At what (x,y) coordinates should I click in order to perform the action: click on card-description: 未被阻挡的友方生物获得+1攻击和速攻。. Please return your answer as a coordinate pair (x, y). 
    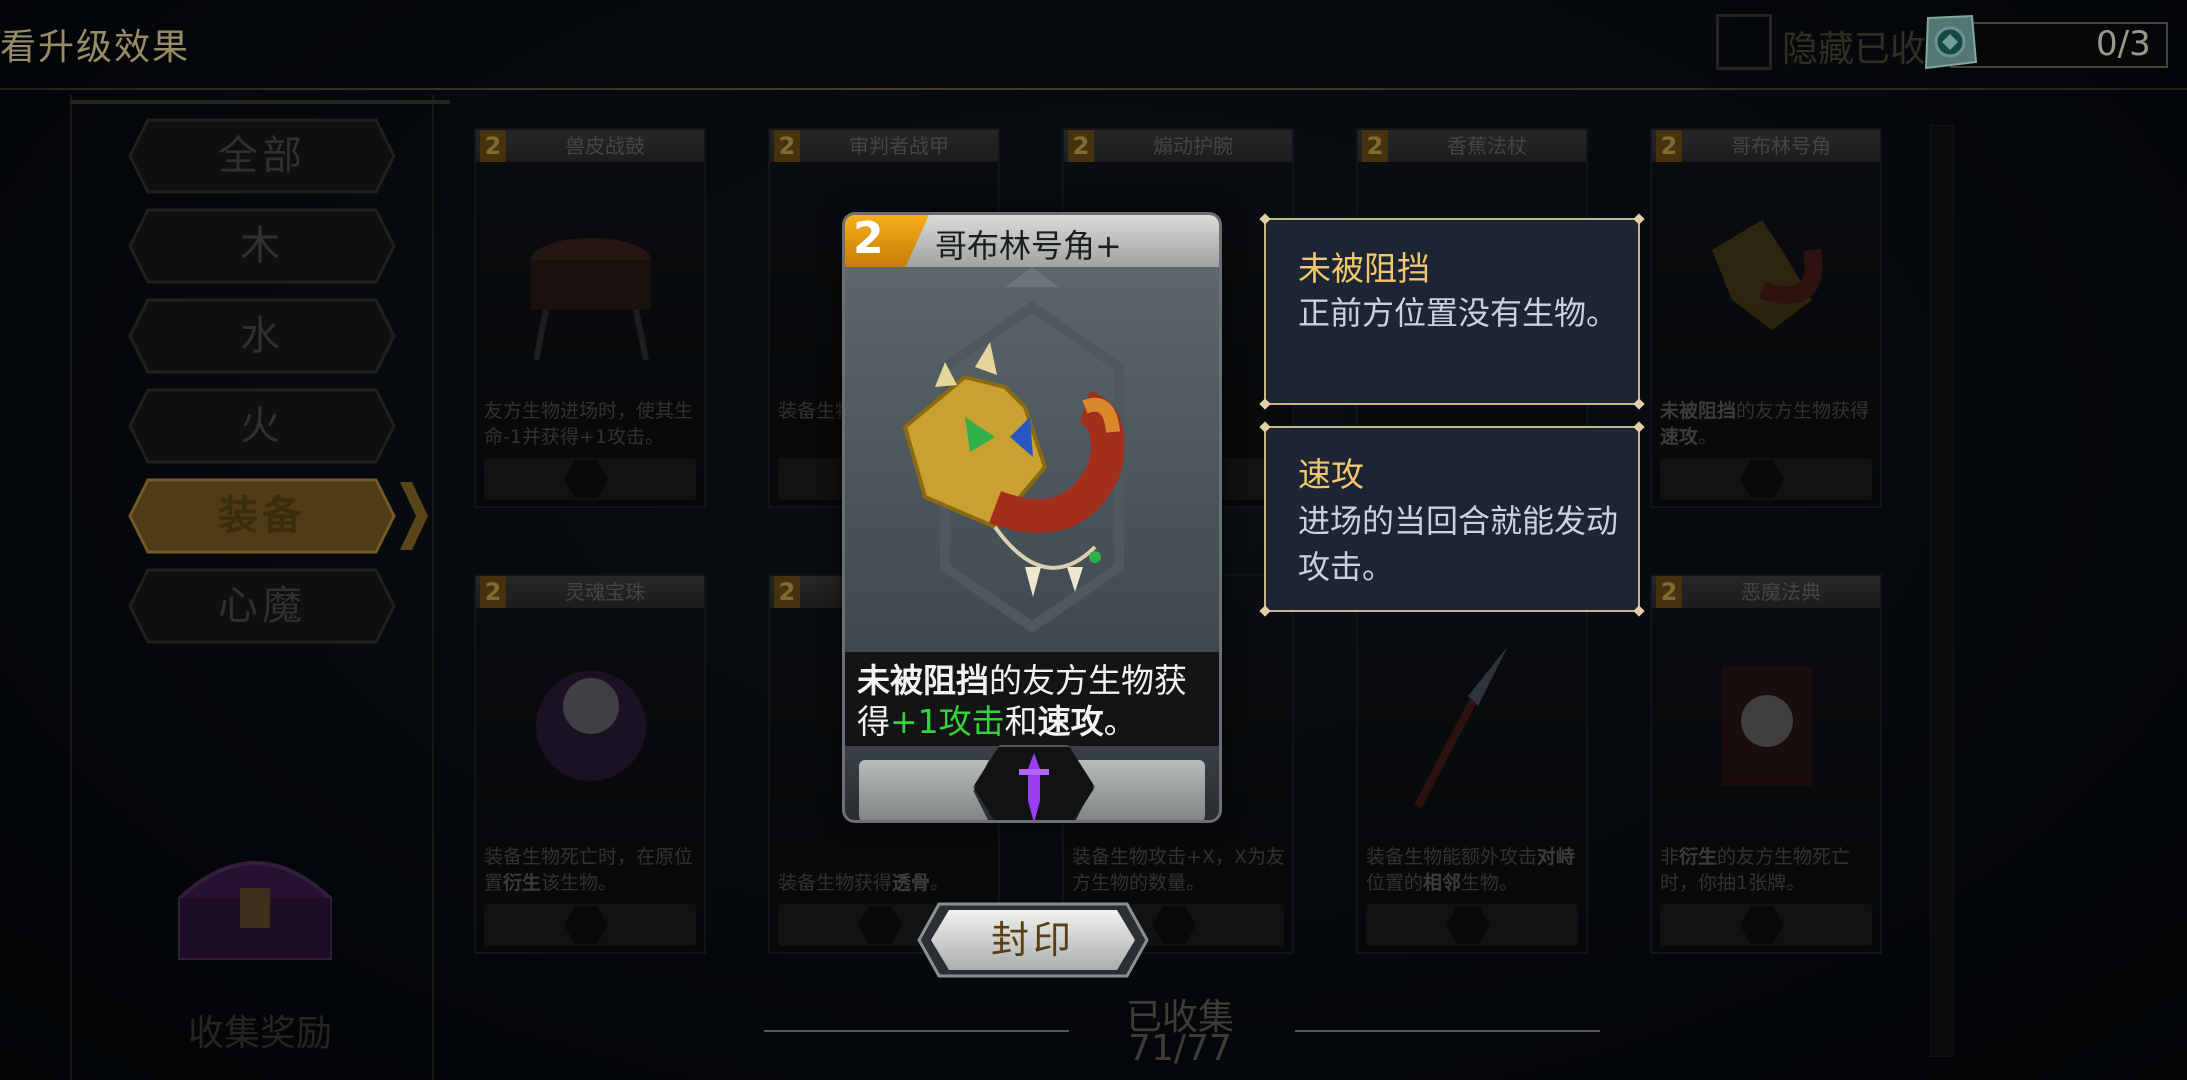
    Looking at the image, I should click on (1022, 701).